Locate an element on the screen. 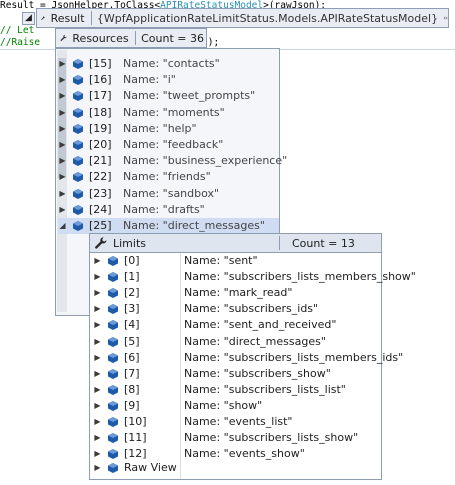 The image size is (455, 485). limit-index: [3] is located at coordinates (132, 309).